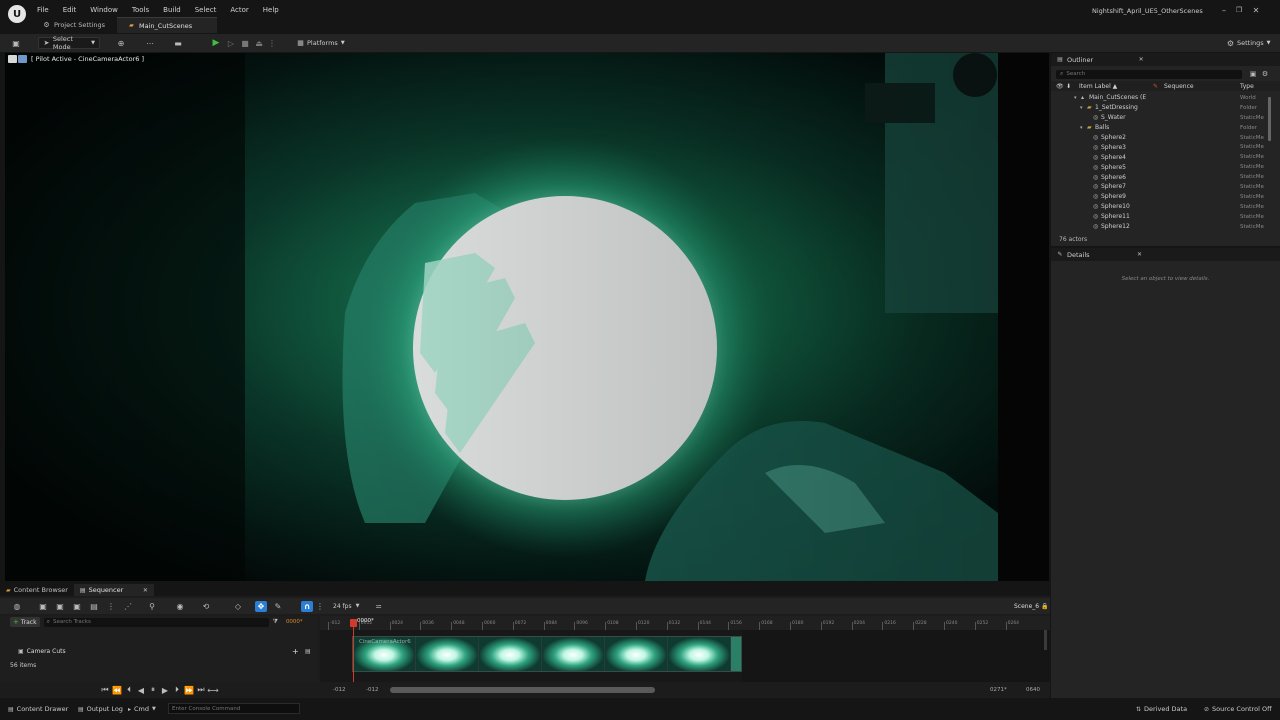 The image size is (1280, 720). Describe the element at coordinates (17, 14) in the screenshot. I see `unreal-logo-icon: U` at that location.